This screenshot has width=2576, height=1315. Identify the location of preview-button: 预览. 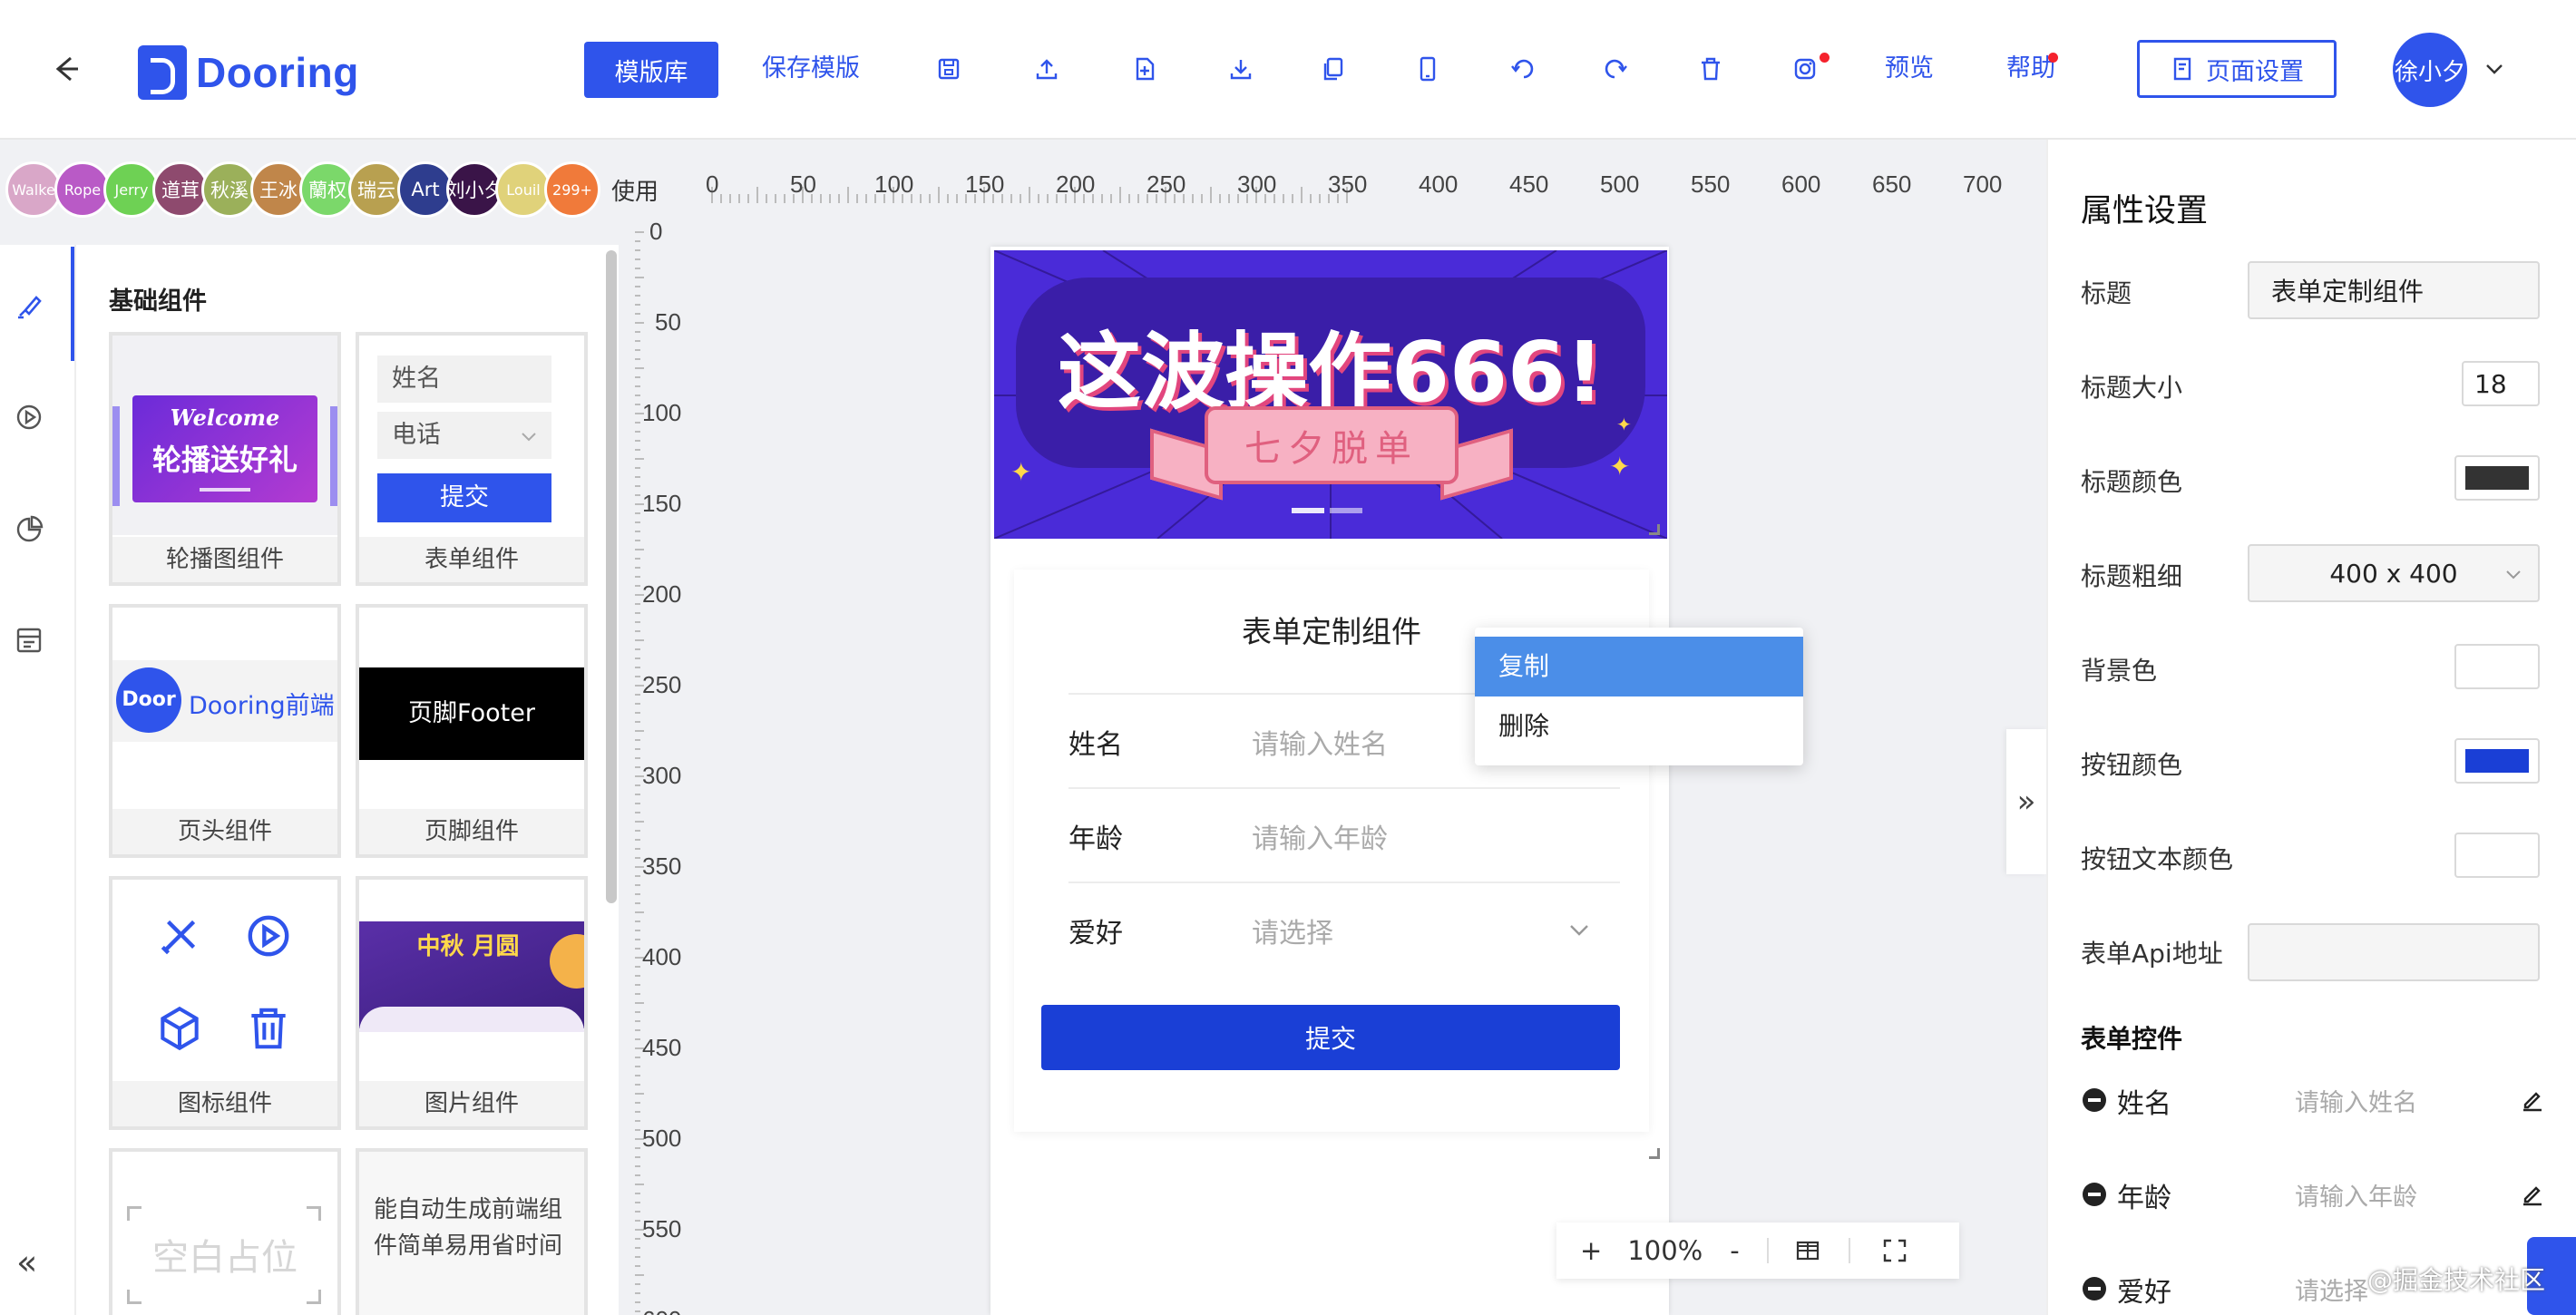
(1909, 69).